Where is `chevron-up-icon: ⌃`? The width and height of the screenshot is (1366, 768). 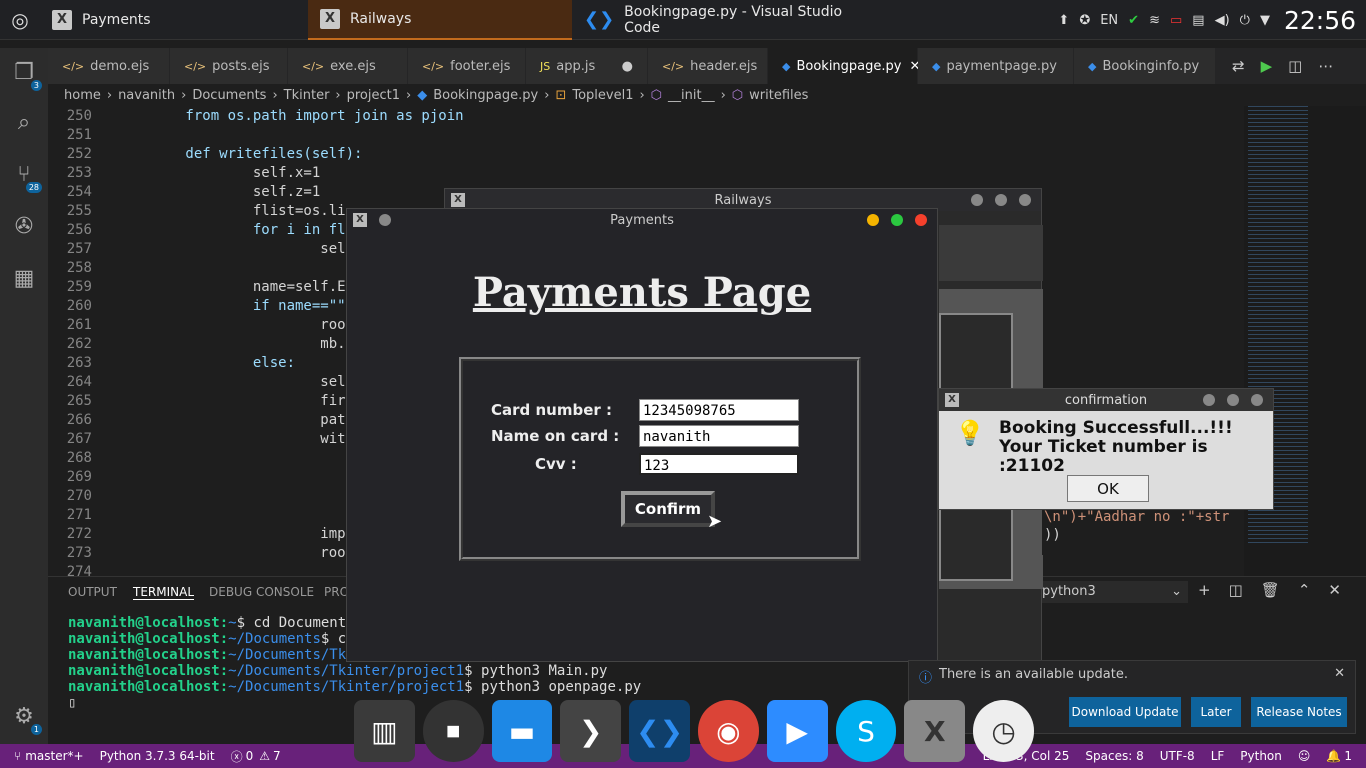
chevron-up-icon: ⌃ is located at coordinates (1304, 590).